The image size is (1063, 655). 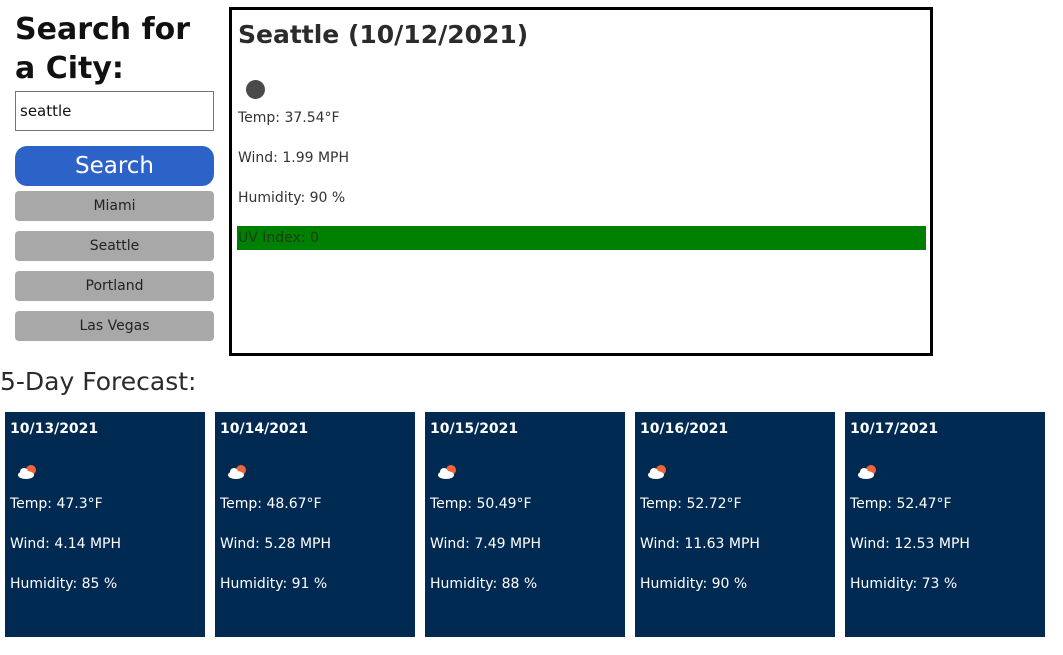 What do you see at coordinates (276, 544) in the screenshot?
I see `forecast-wind: Wind: 5.28 MPH` at bounding box center [276, 544].